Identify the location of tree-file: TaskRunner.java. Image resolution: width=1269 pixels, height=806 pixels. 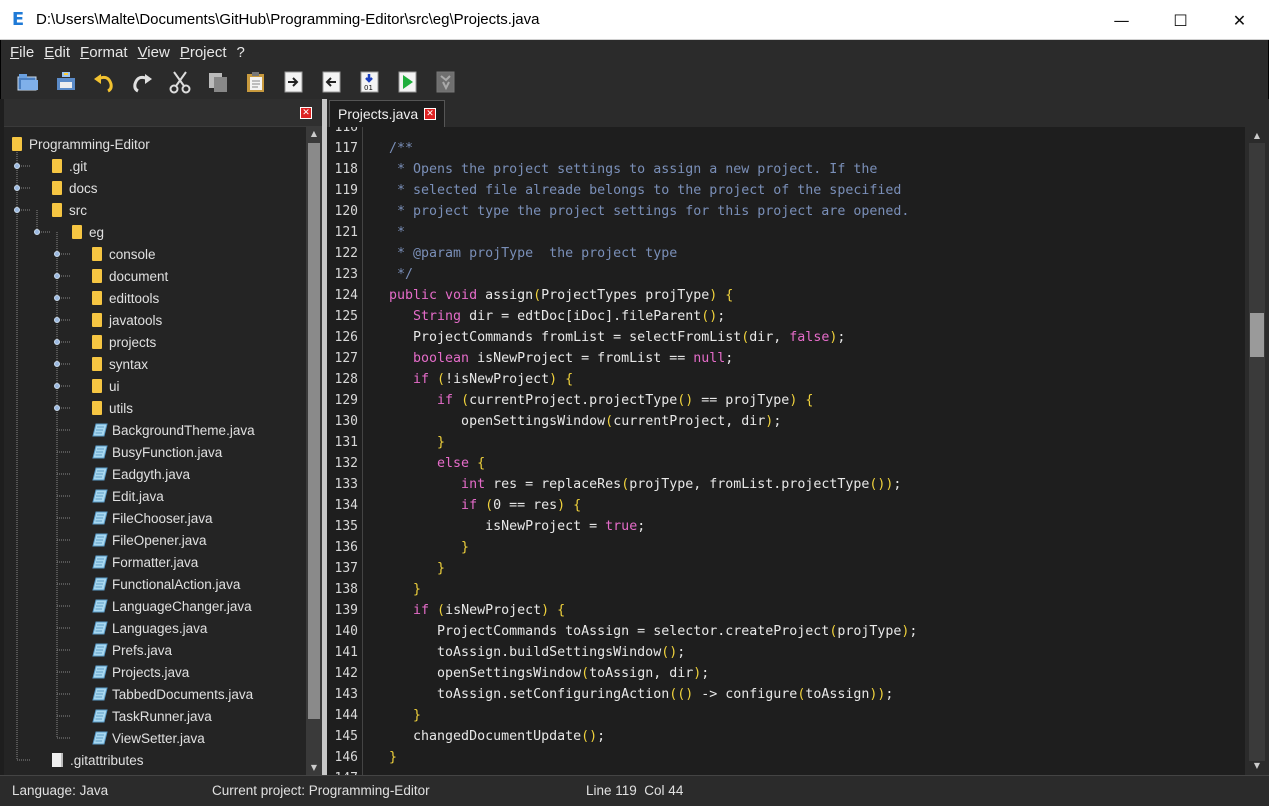
(152, 716).